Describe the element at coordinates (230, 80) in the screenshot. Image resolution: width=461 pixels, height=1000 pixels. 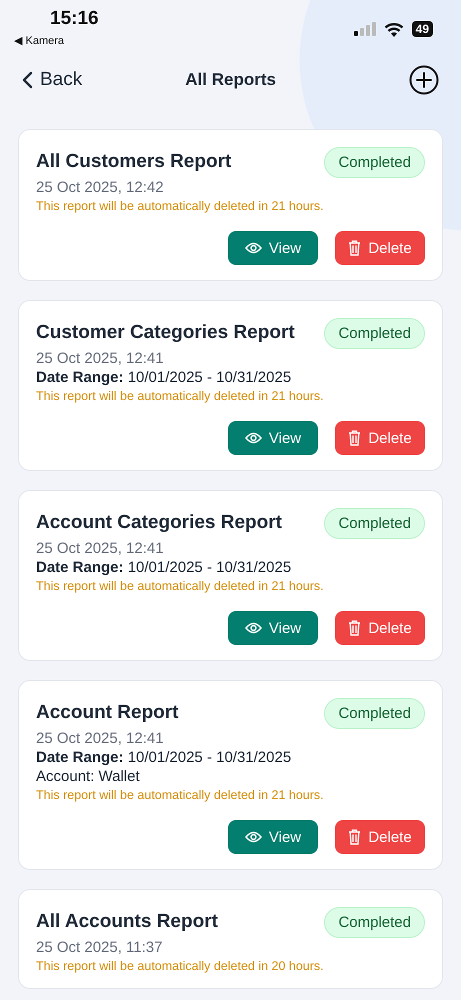
I see `page-title: All Reports` at that location.